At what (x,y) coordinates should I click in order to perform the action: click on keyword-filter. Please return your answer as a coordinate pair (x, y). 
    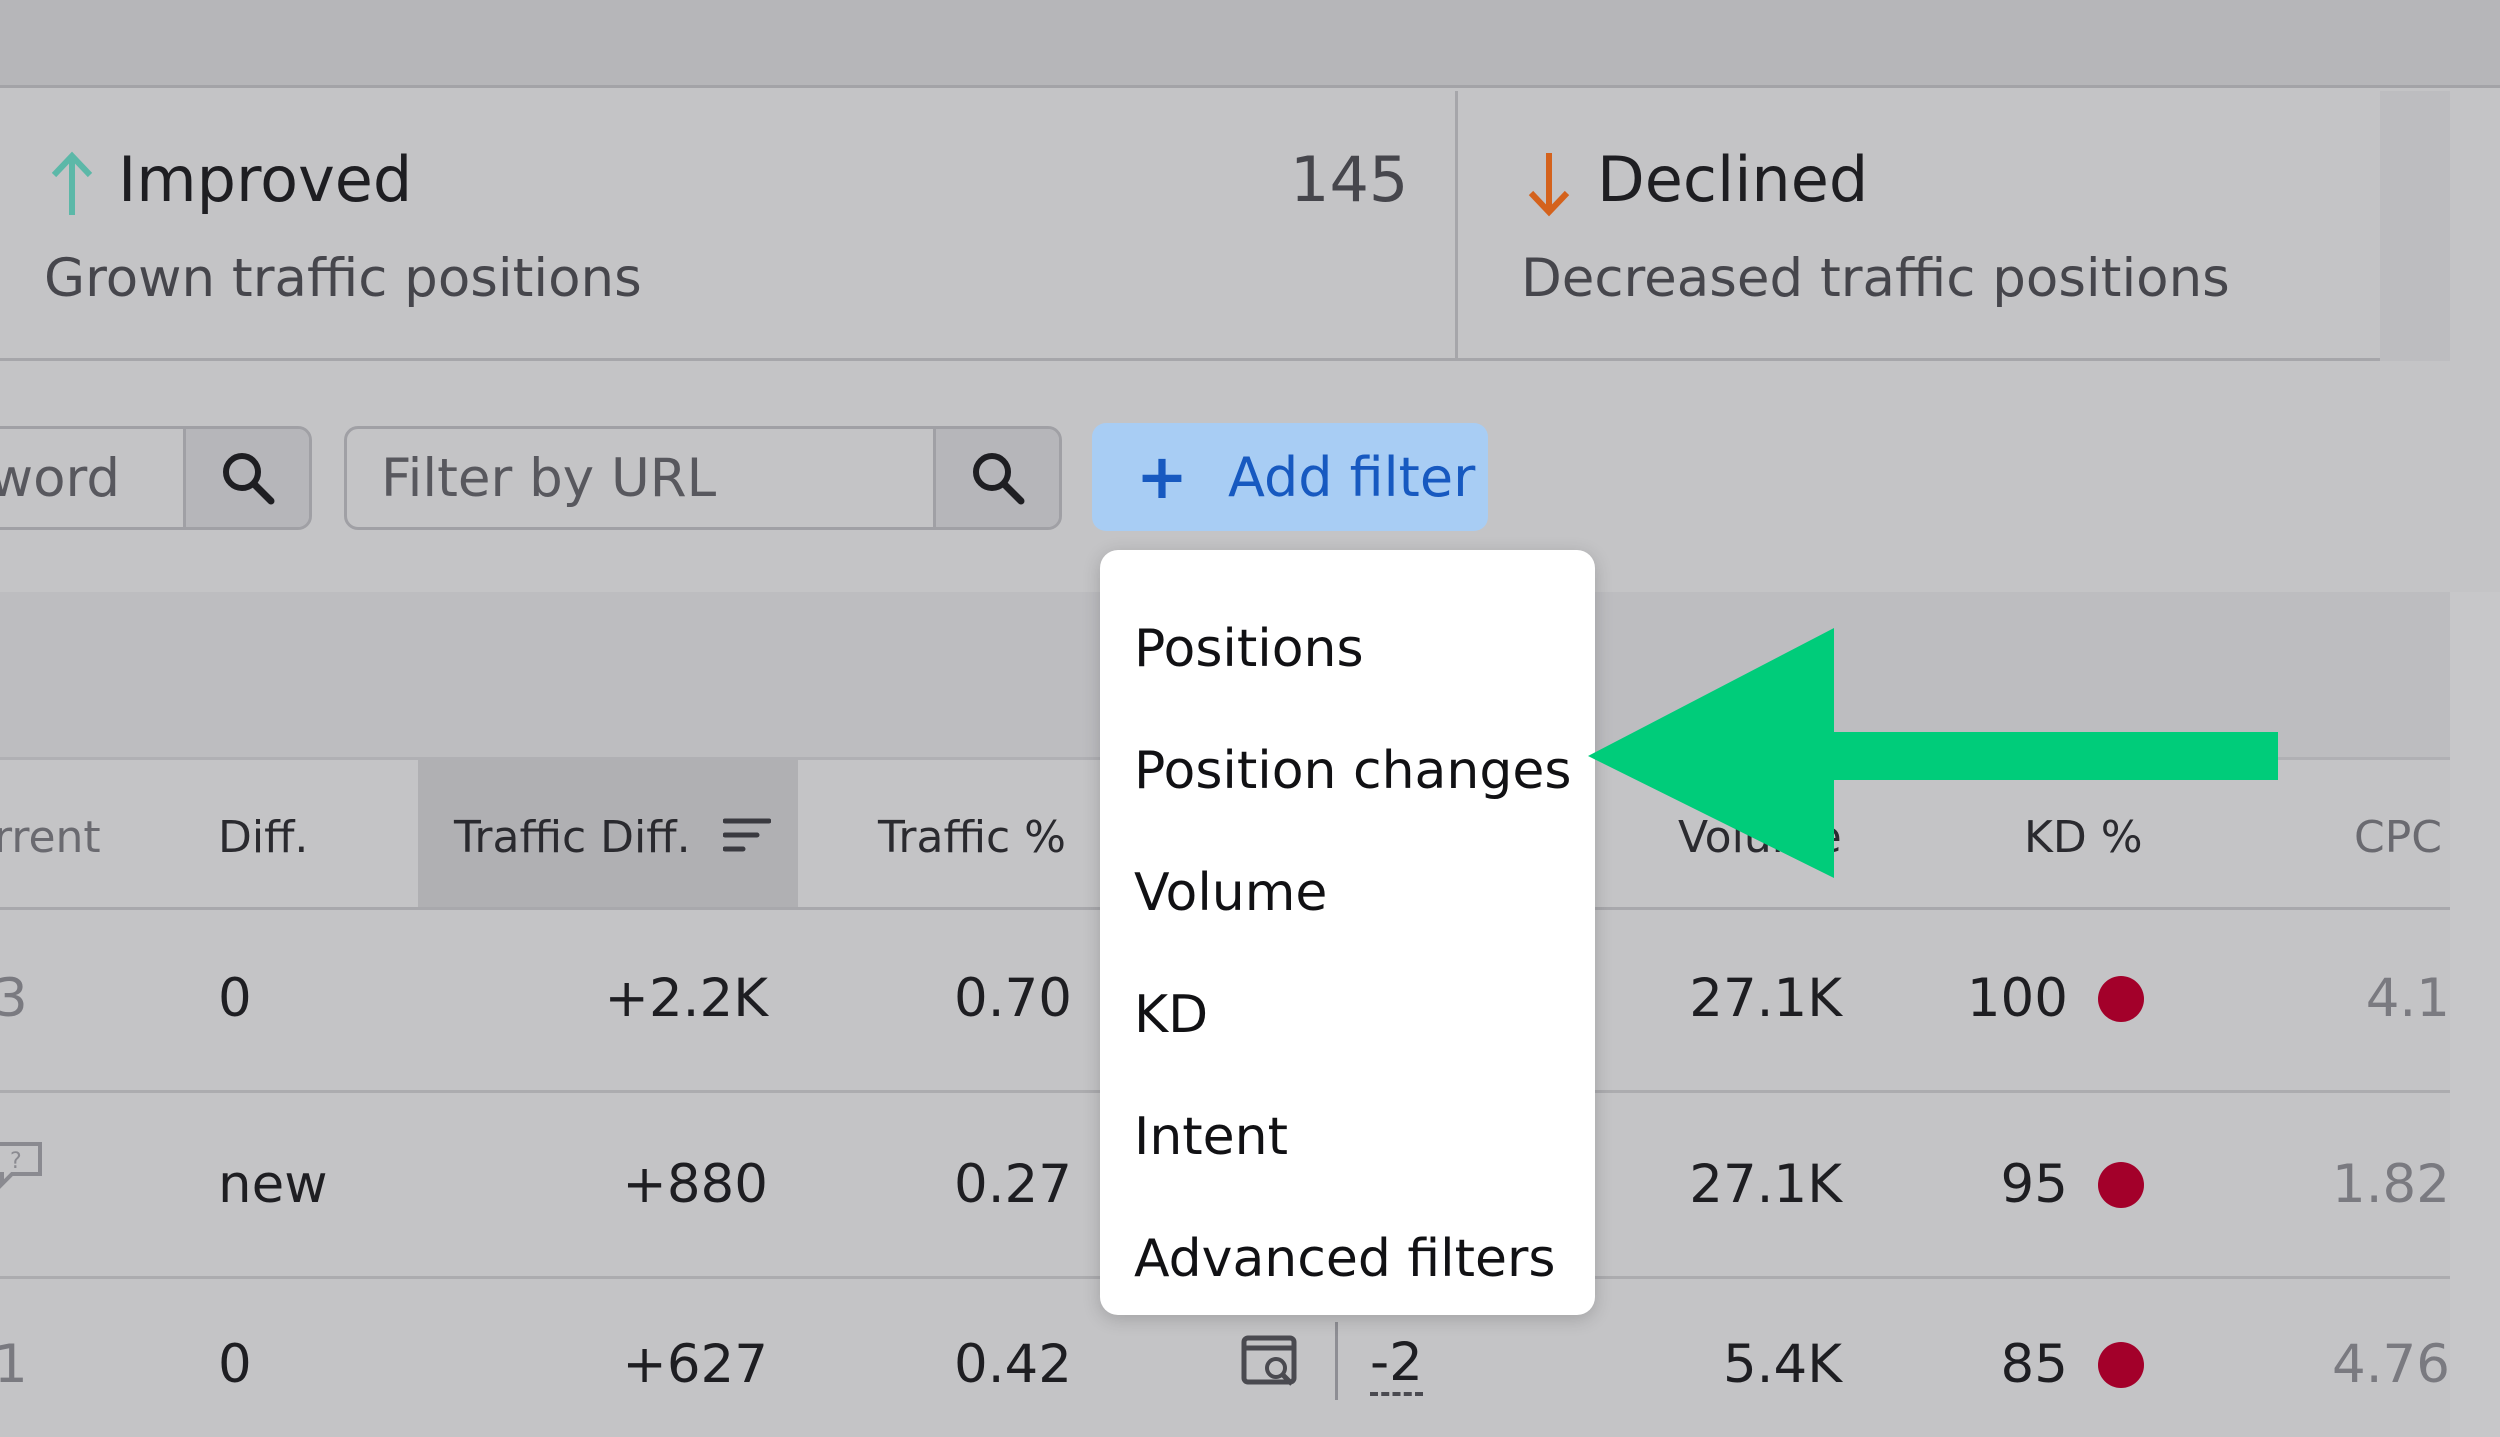
    Looking at the image, I should click on (156, 478).